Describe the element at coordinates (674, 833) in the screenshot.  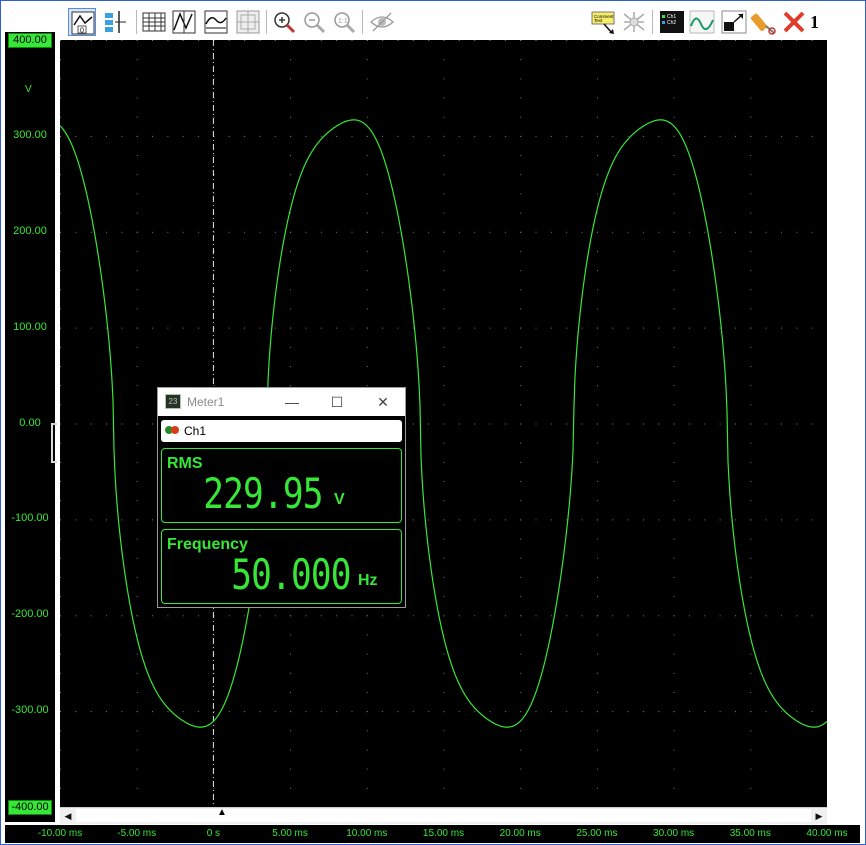
I see `x-tick-label: 30.00 ms` at that location.